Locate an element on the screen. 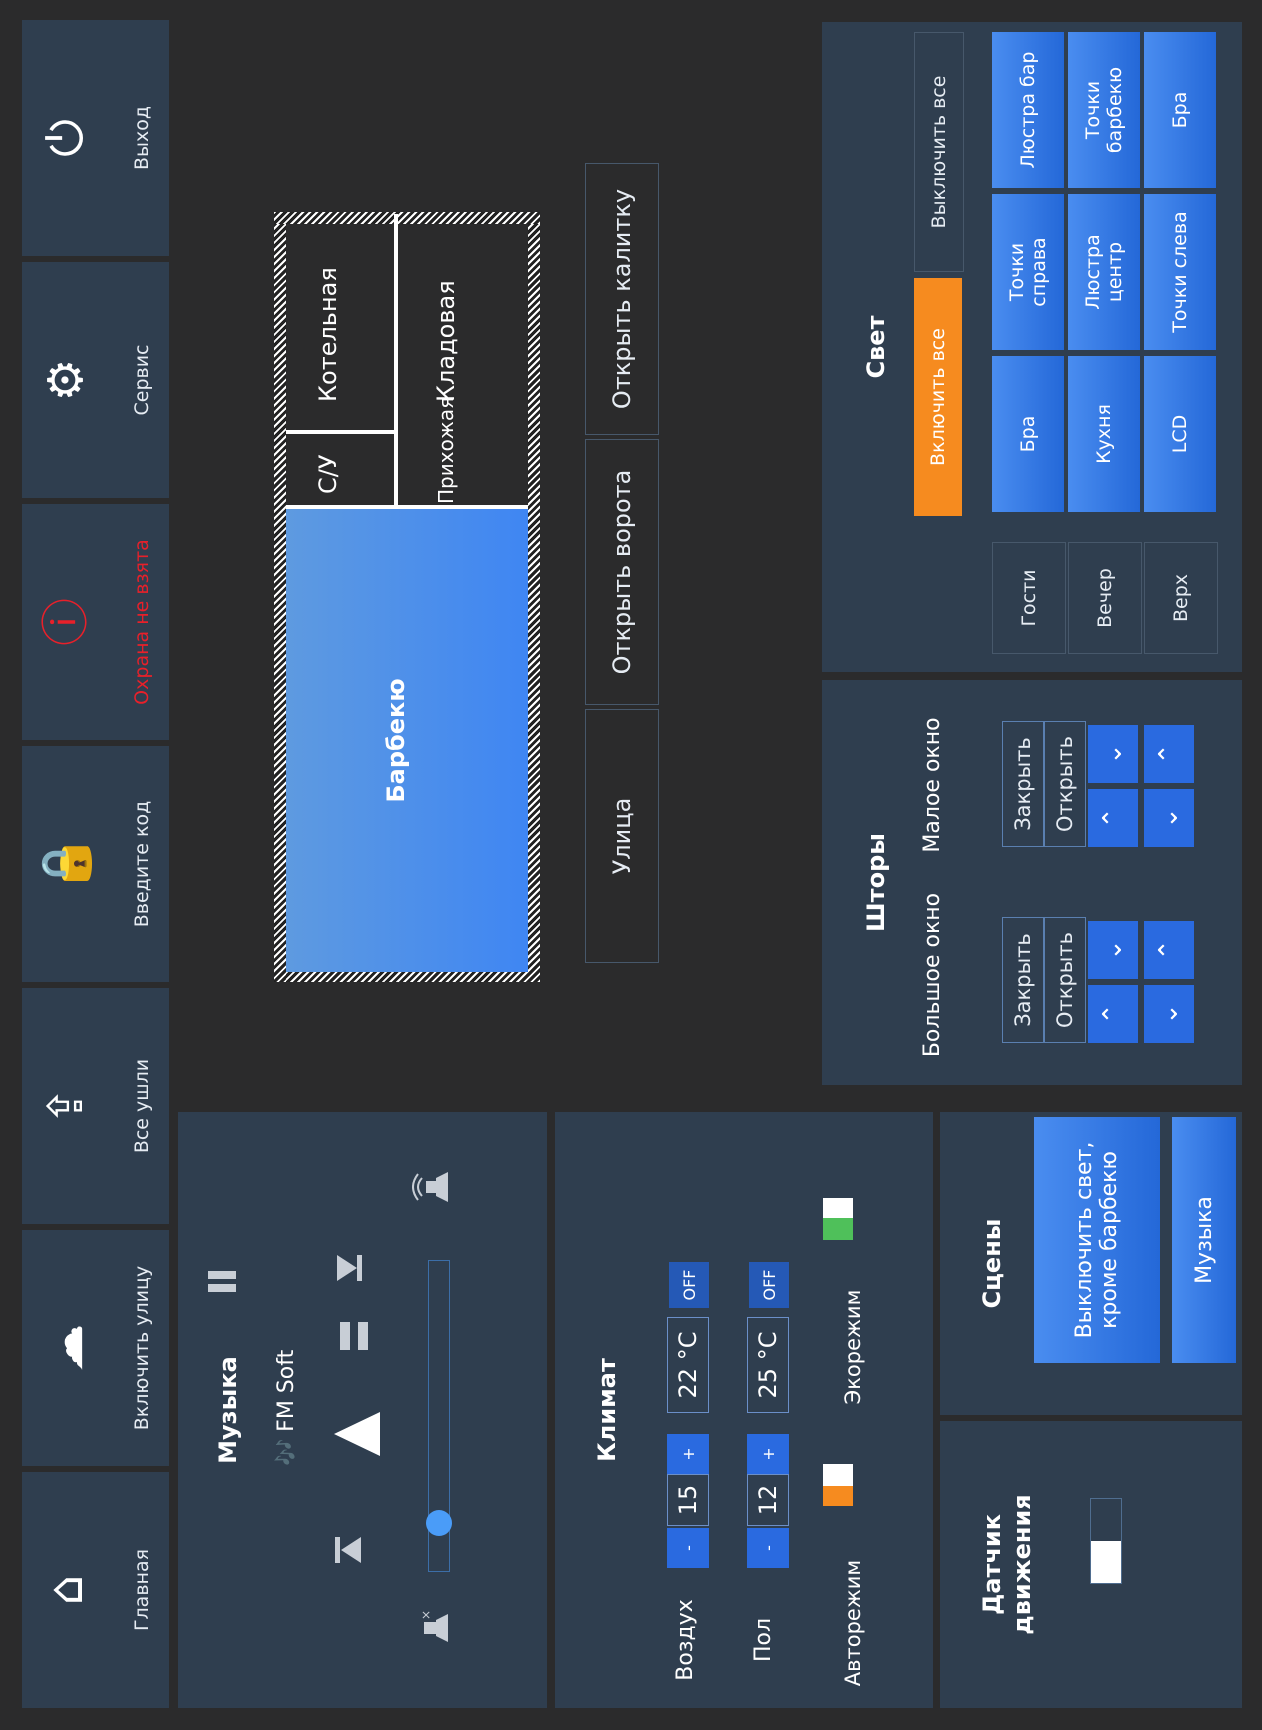  light-scene-button: Верх is located at coordinates (1181, 598).